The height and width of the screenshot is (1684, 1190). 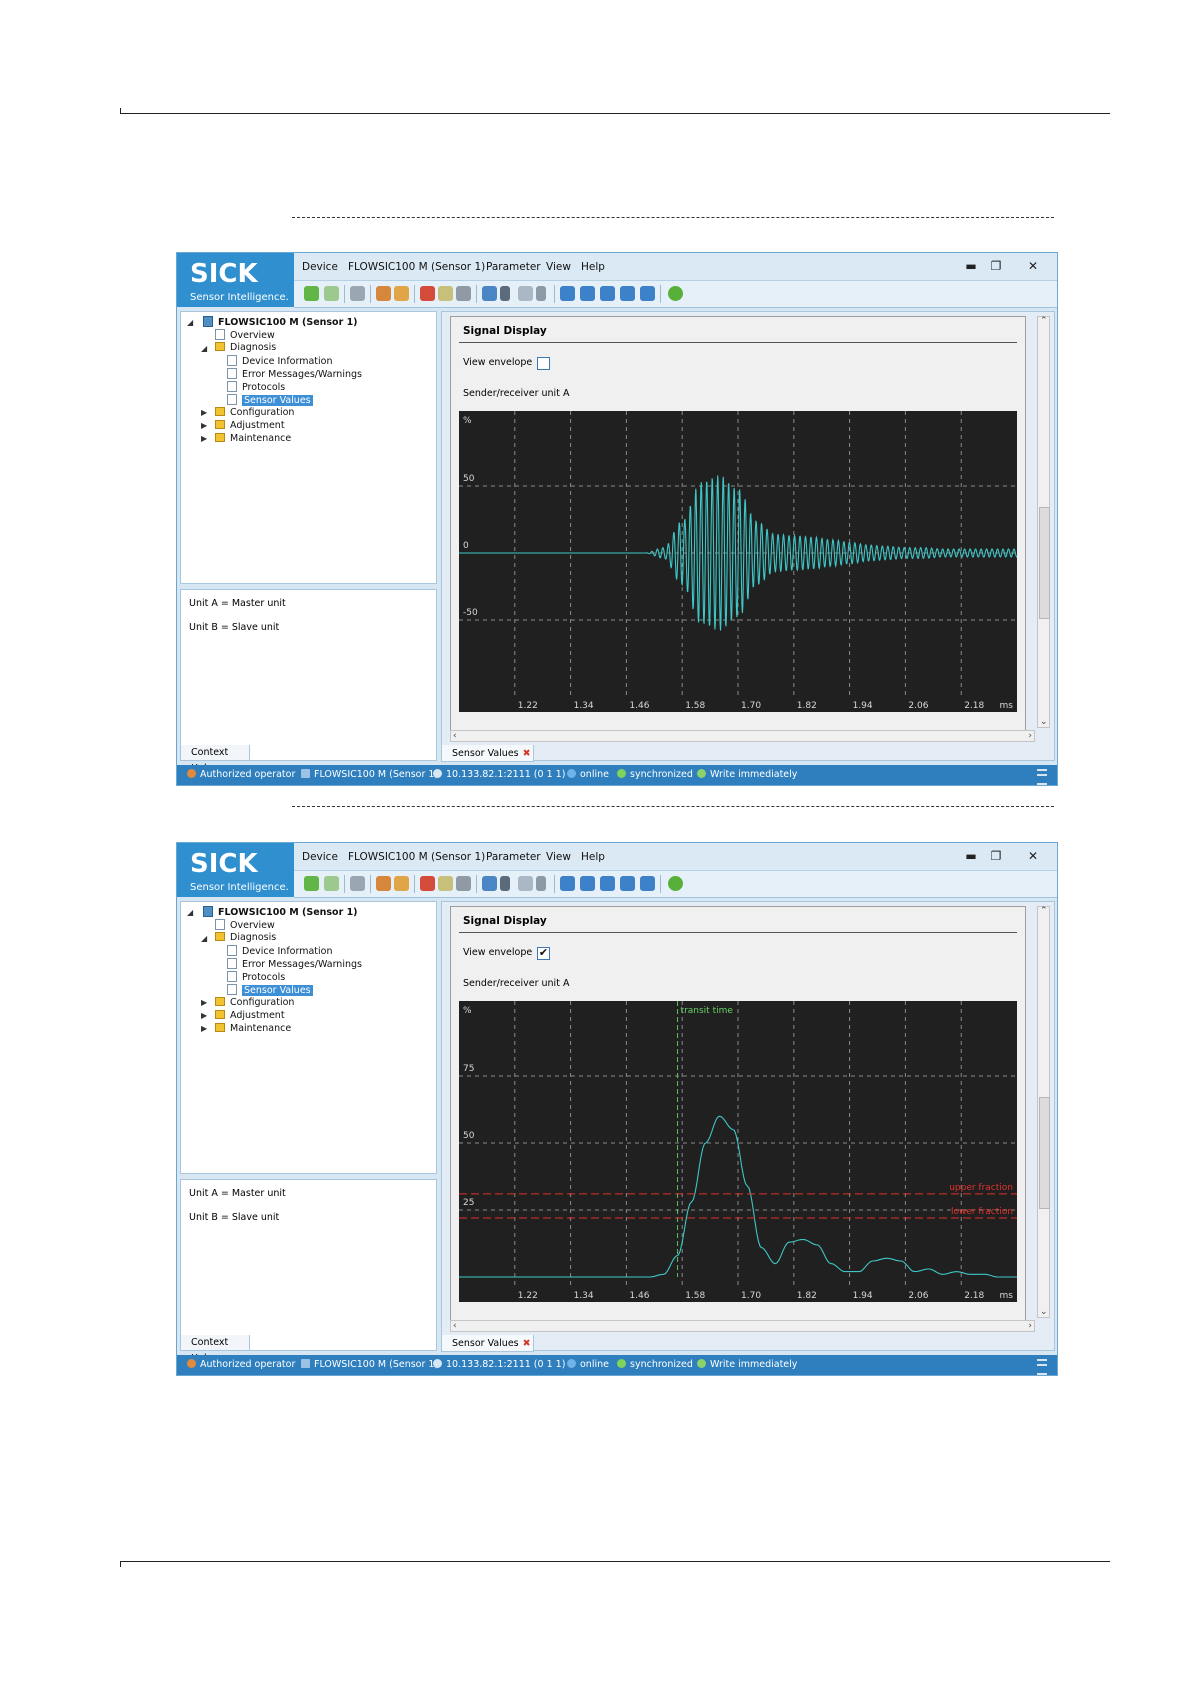 I want to click on back-arrow-icon, so click(x=311, y=883).